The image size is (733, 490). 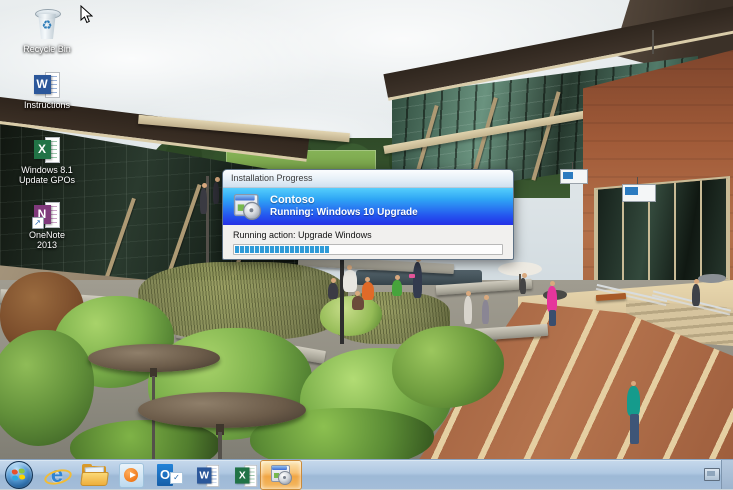 I want to click on outlook-icon, so click(x=170, y=475).